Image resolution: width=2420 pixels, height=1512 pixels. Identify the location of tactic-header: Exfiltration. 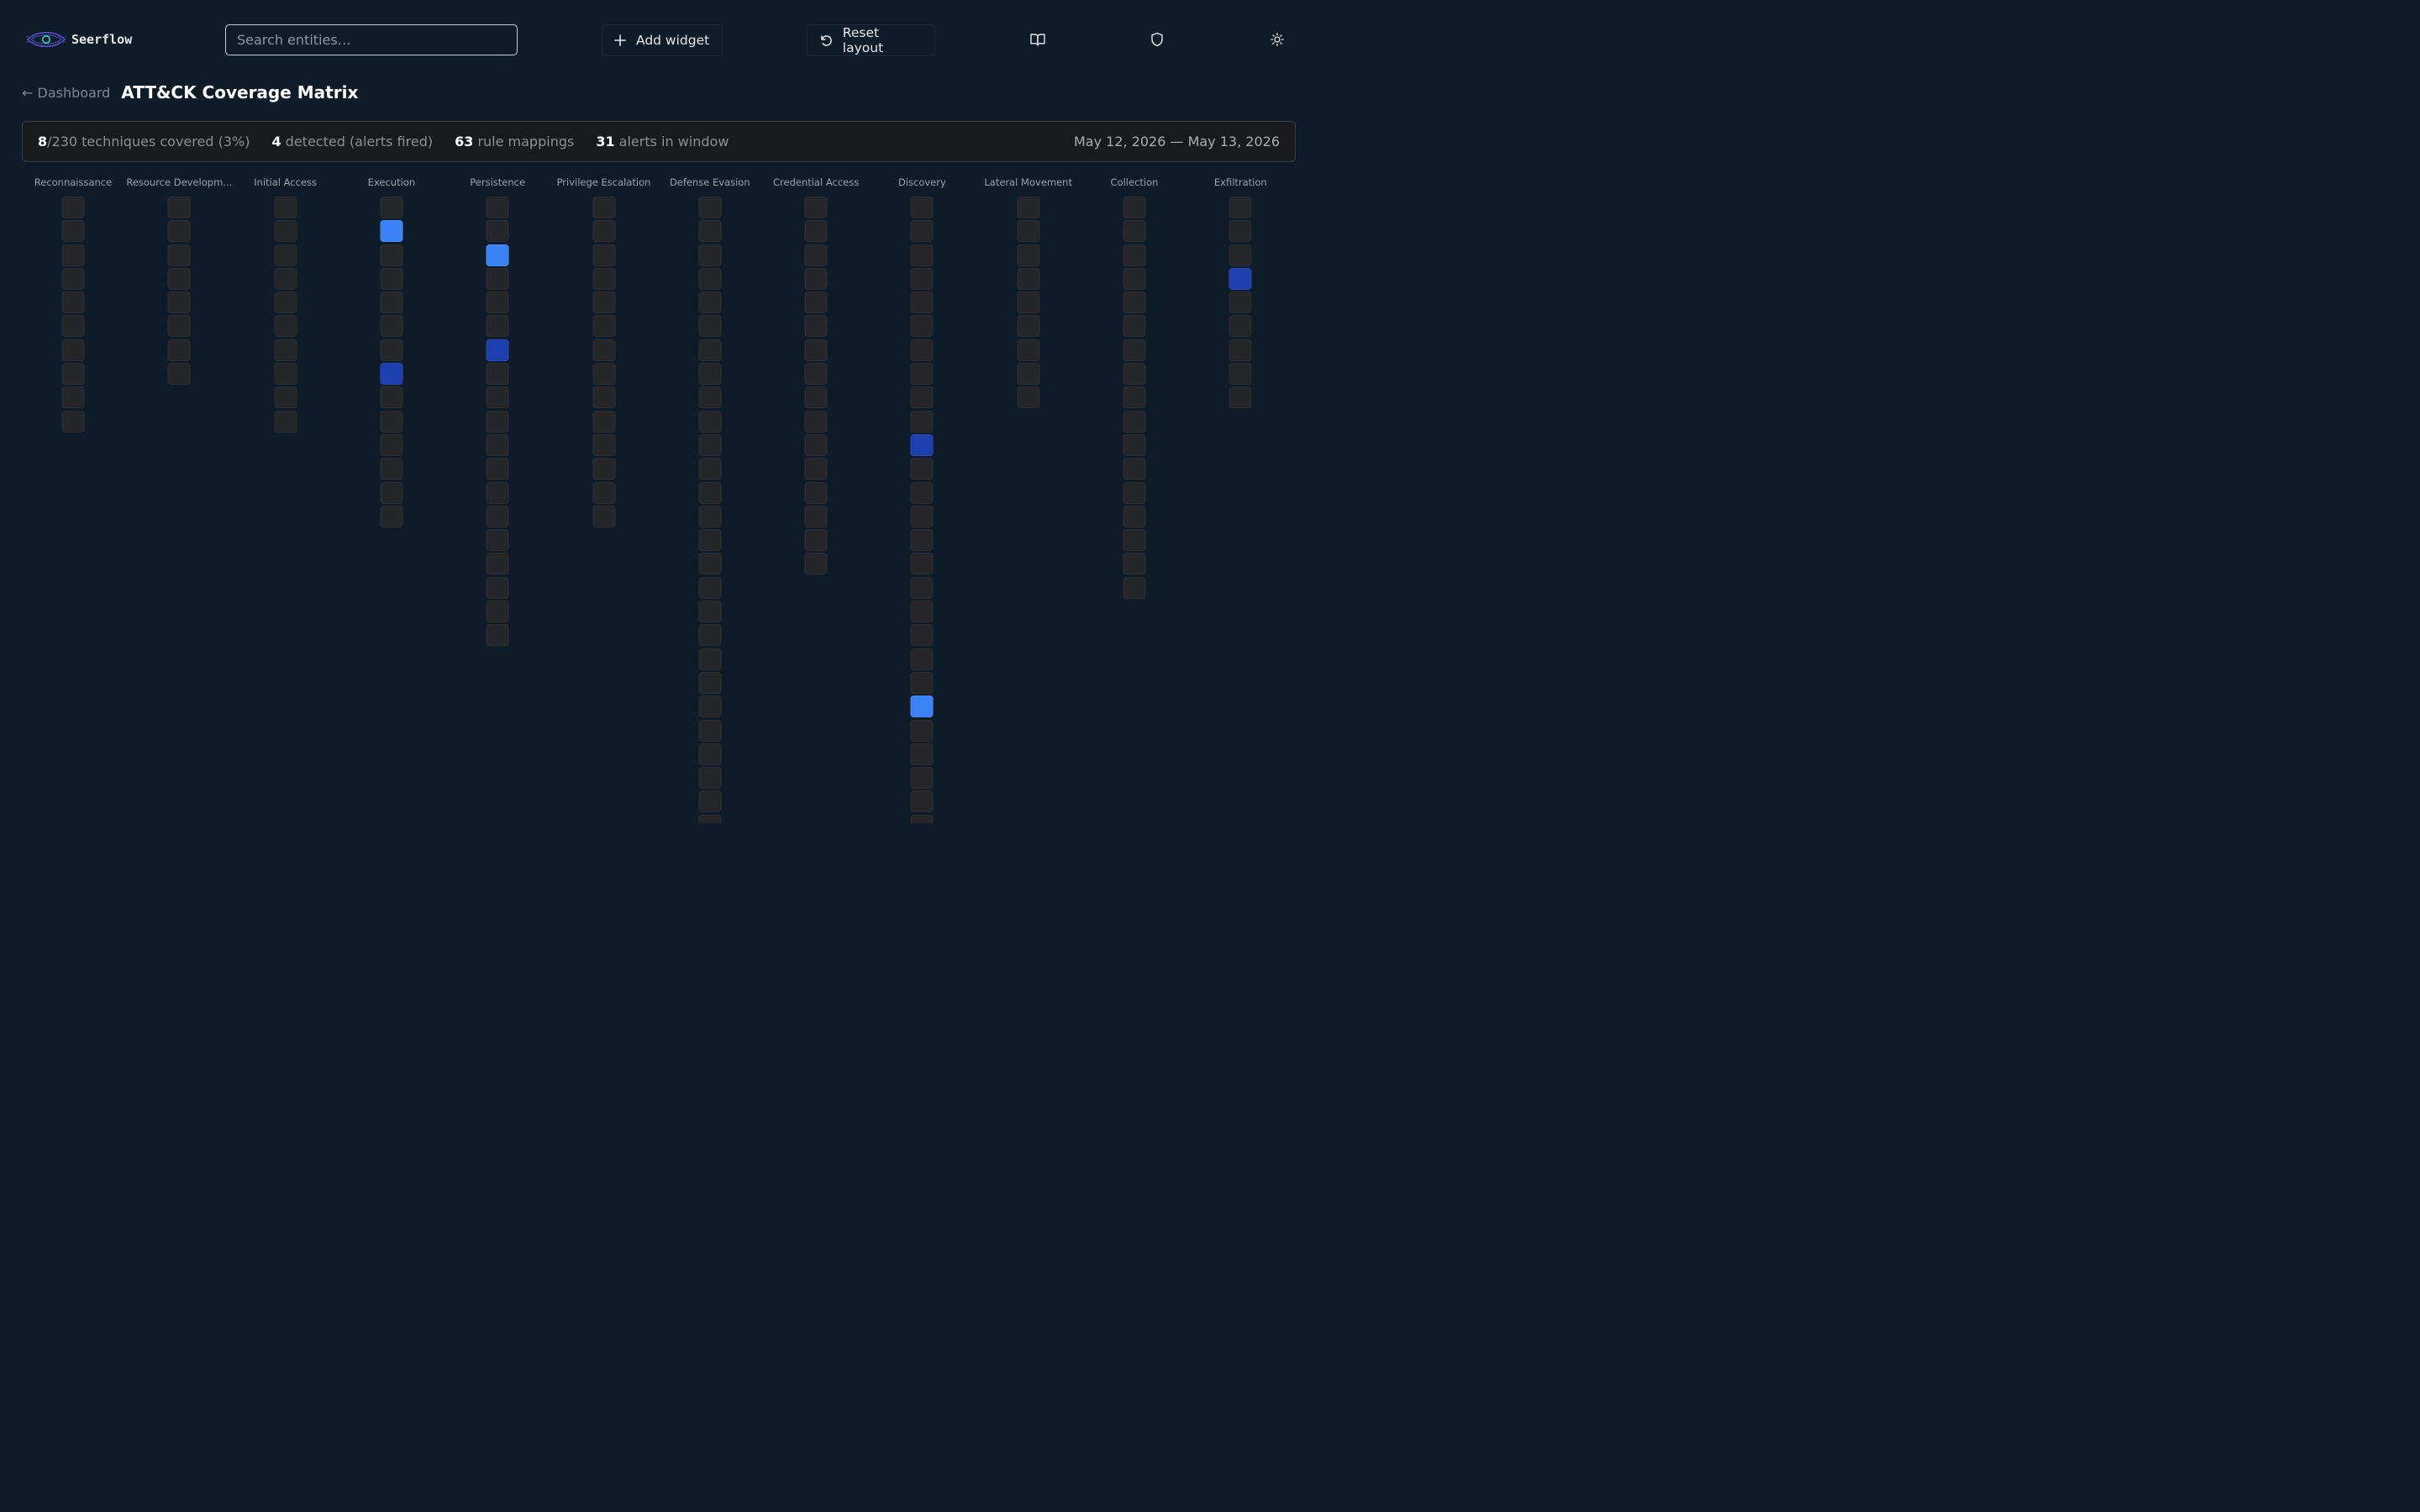
(1240, 182).